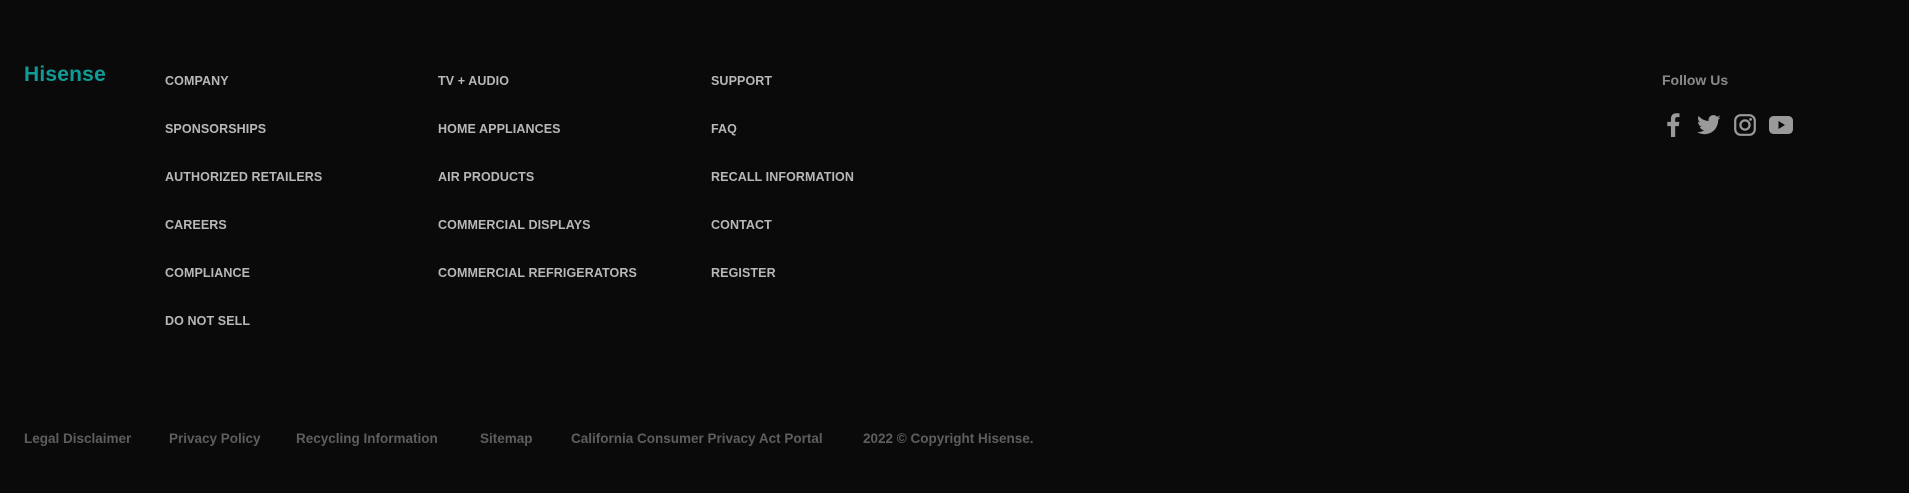  Describe the element at coordinates (207, 273) in the screenshot. I see `footer-link-compliance: COMPLIANCE` at that location.